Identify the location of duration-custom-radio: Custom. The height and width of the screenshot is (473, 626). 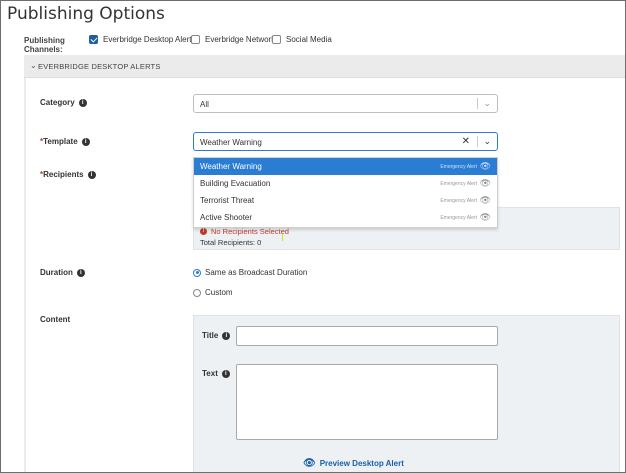
(213, 292).